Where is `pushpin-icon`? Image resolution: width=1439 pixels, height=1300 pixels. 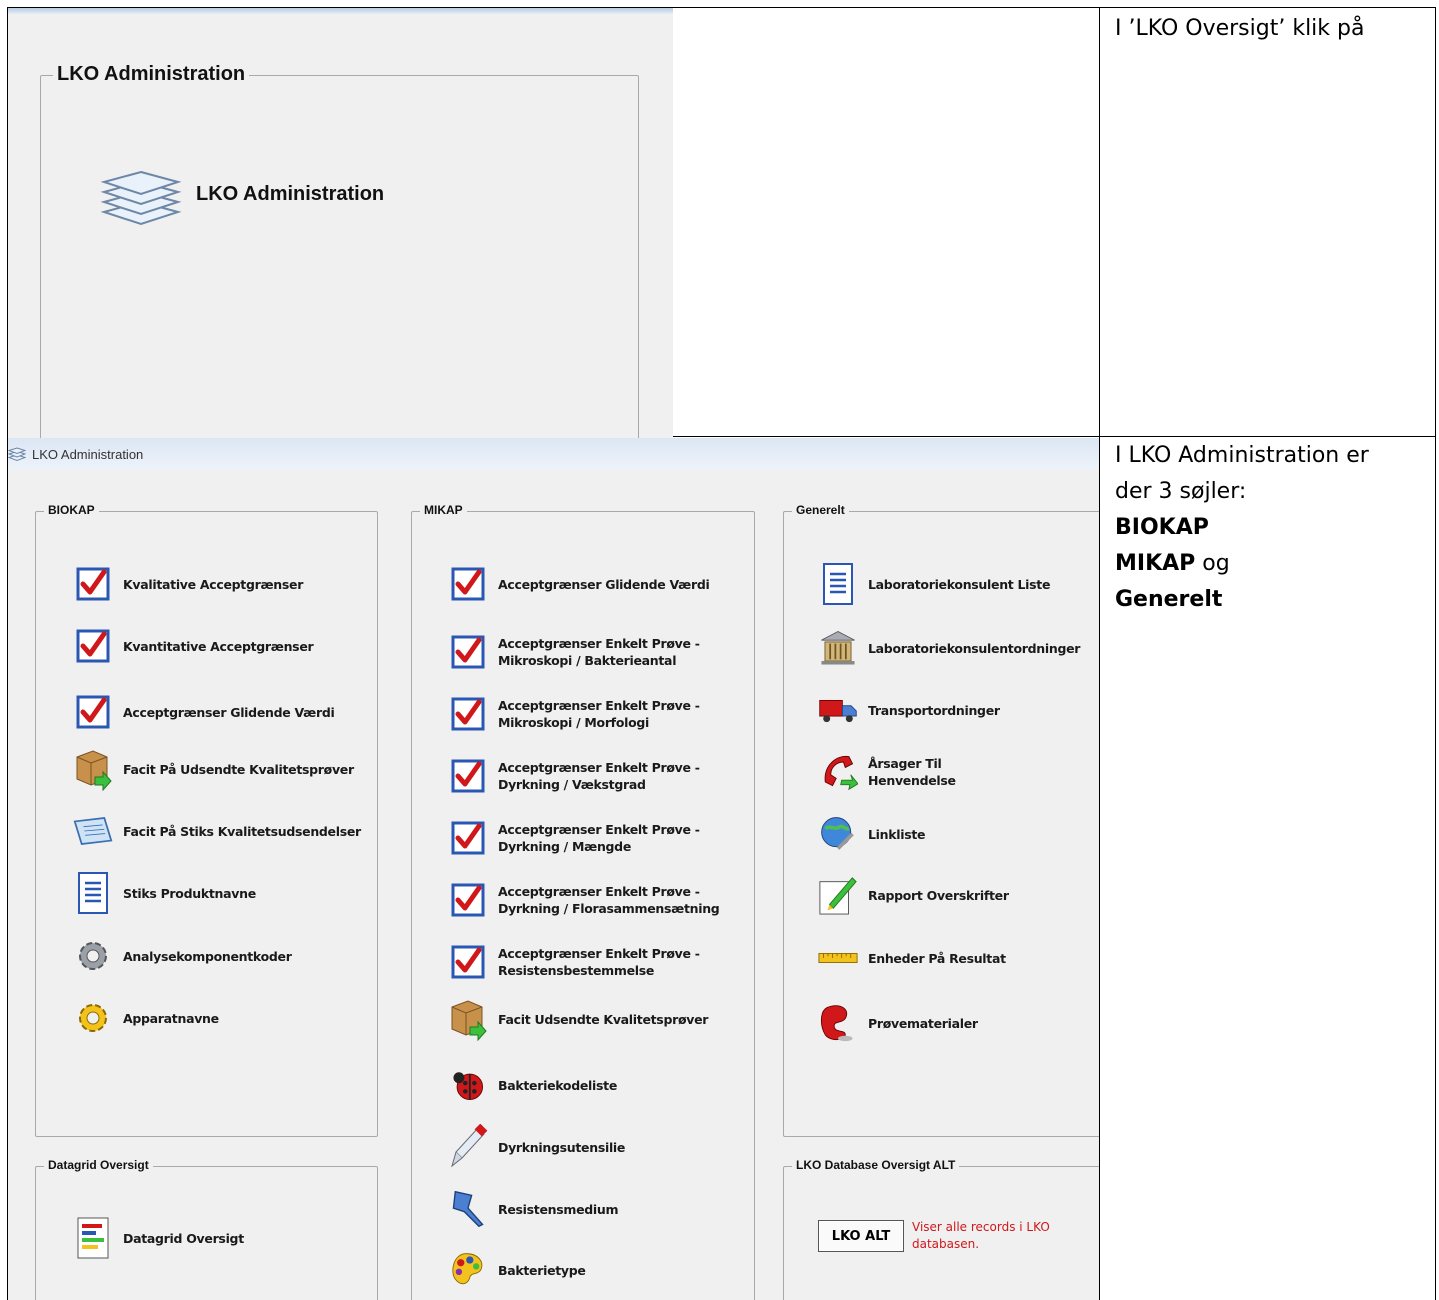
pushpin-icon is located at coordinates (468, 1209).